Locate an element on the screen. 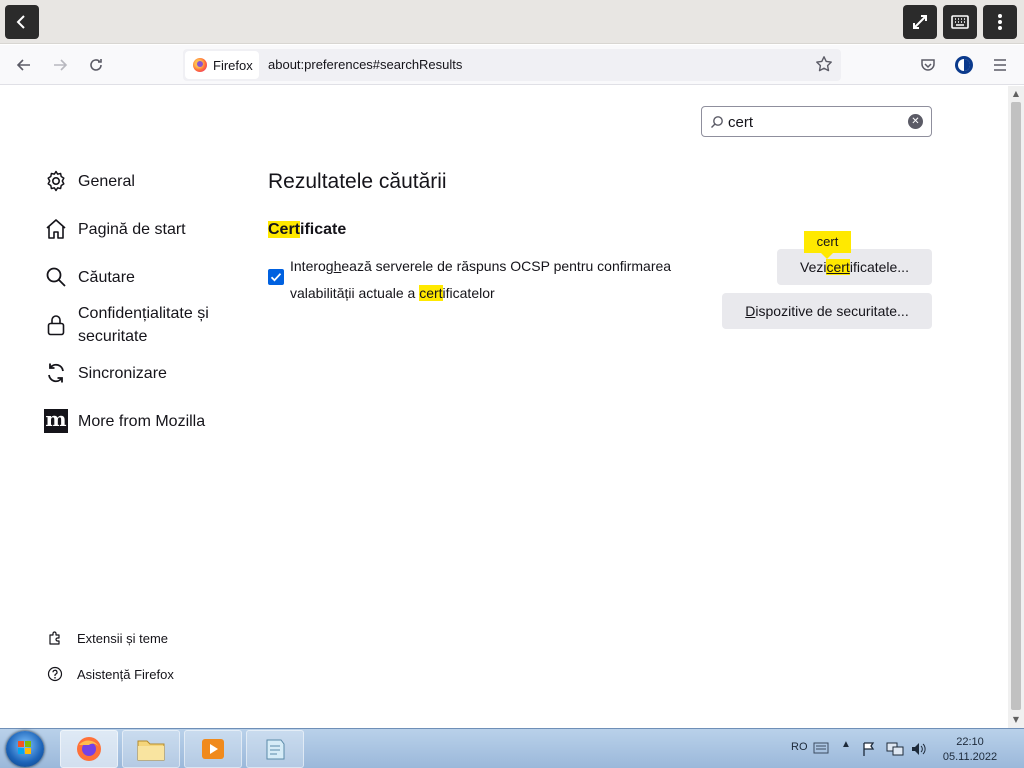 The image size is (1024, 768). keyboard-button is located at coordinates (960, 22).